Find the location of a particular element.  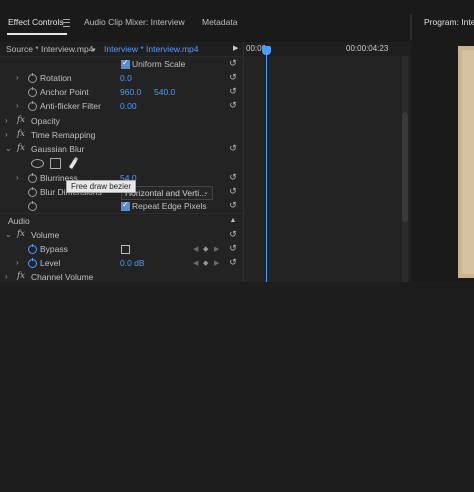

bypass-checkbox is located at coordinates (125, 249).